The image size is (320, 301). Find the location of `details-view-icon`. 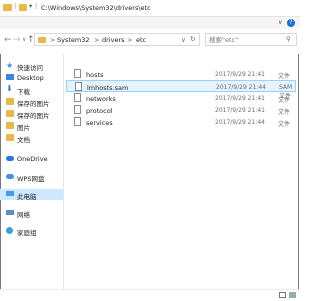

details-view-icon is located at coordinates (282, 295).